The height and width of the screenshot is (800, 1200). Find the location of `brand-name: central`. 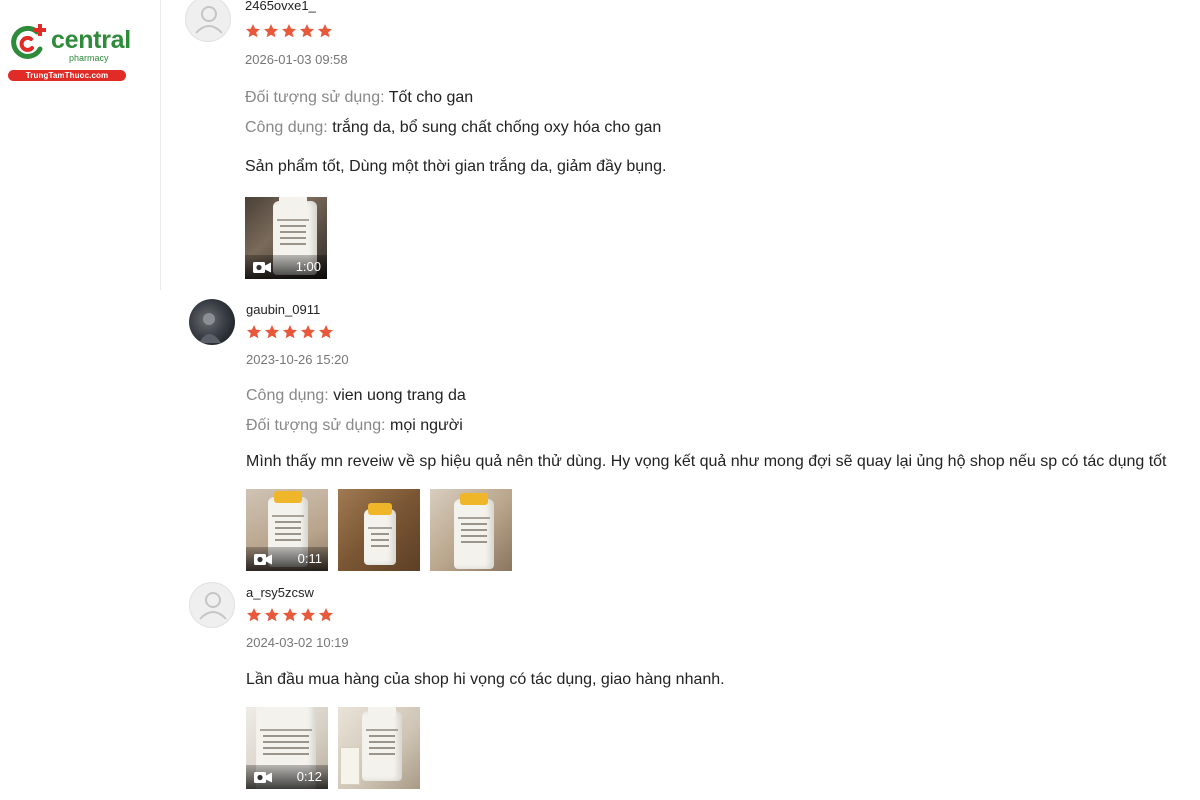

brand-name: central is located at coordinates (91, 40).